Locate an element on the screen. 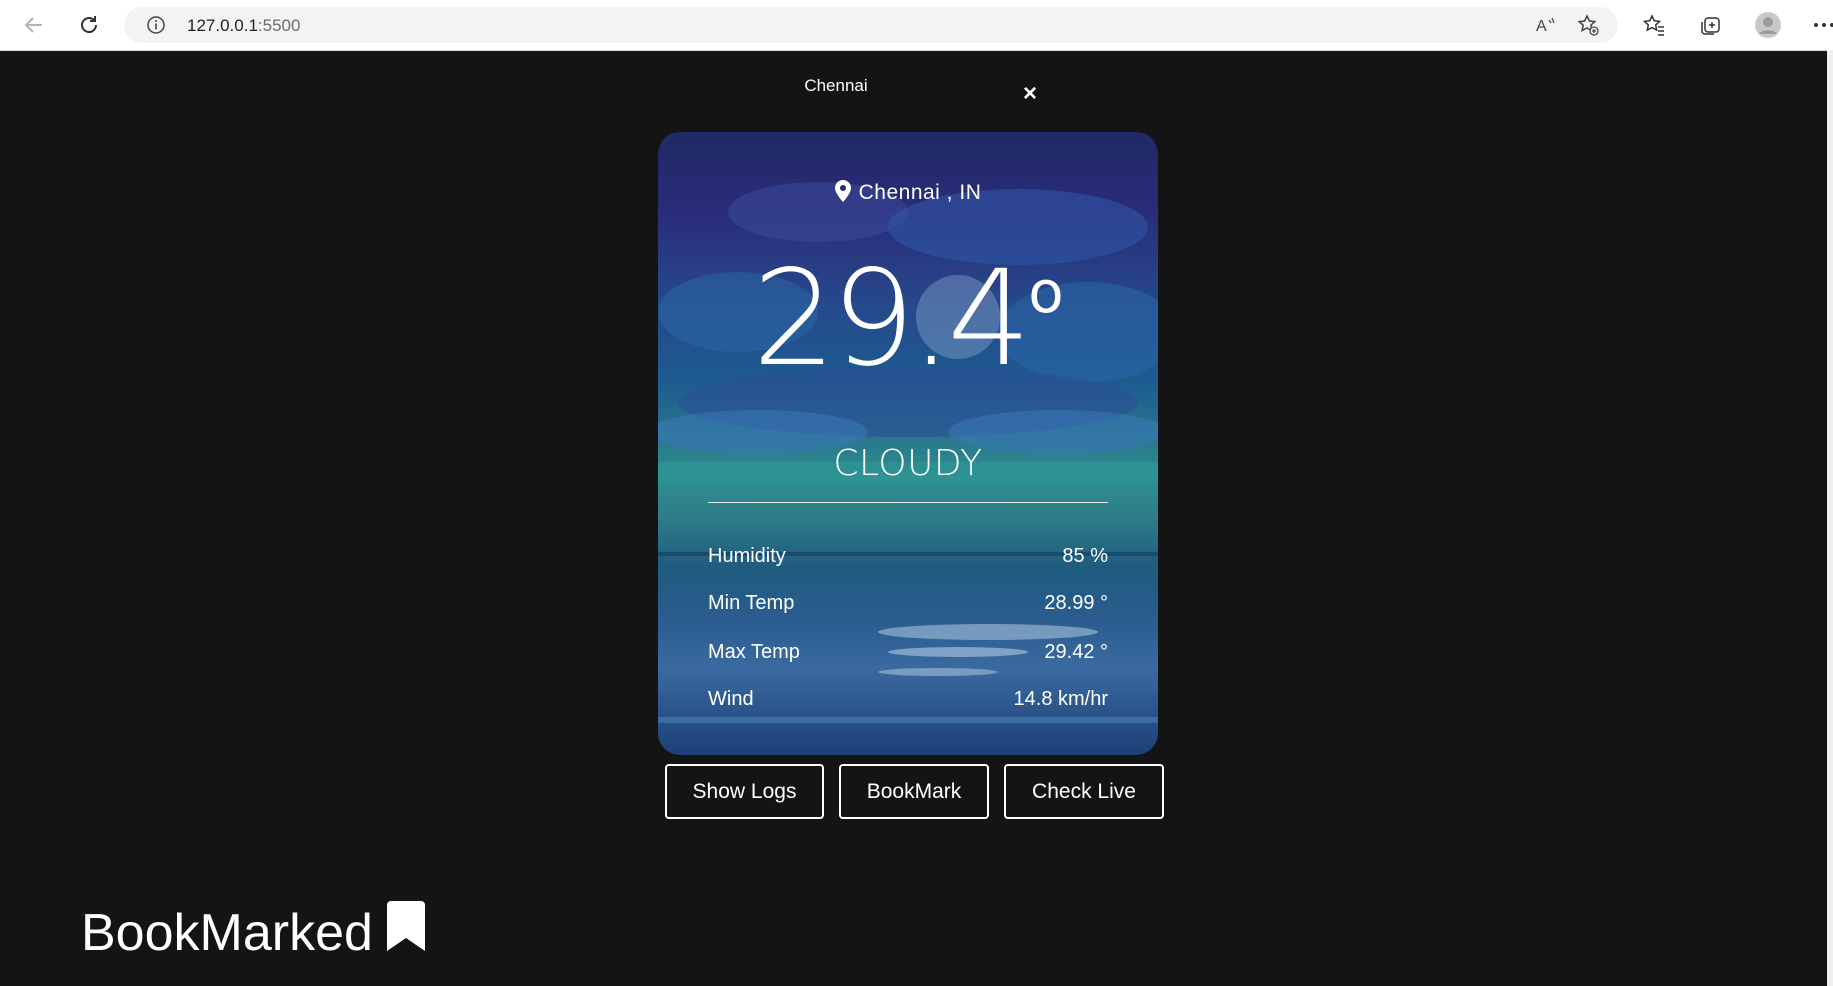  stat-row-min-temp: Min Temp 28.99 ° is located at coordinates (908, 603).